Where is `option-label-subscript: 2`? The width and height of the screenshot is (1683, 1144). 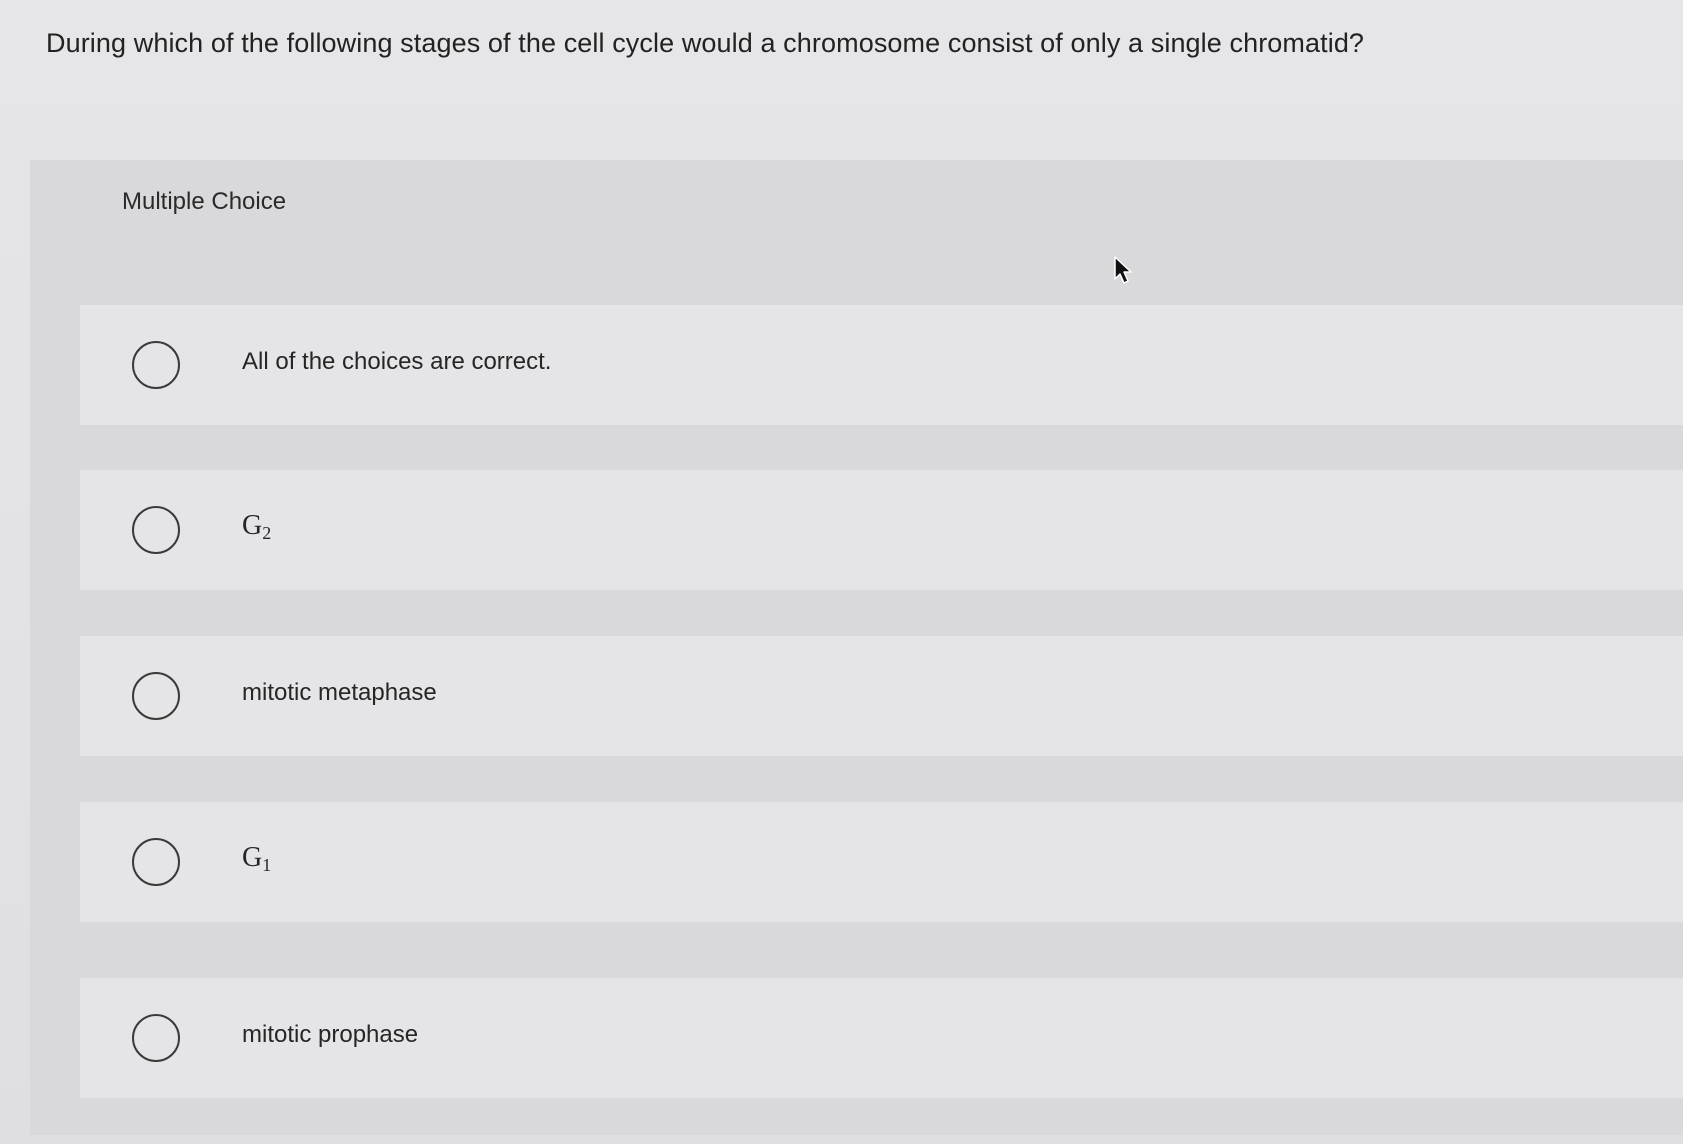
option-label-subscript: 2 is located at coordinates (267, 533).